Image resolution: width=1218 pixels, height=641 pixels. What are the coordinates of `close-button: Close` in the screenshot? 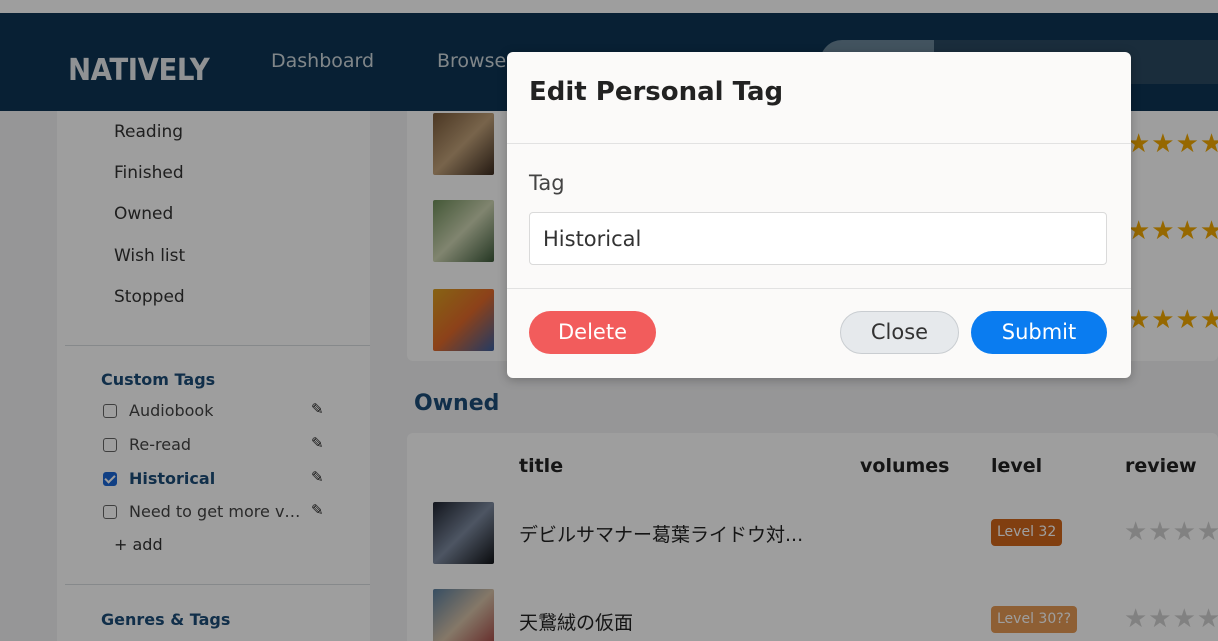 It's located at (899, 332).